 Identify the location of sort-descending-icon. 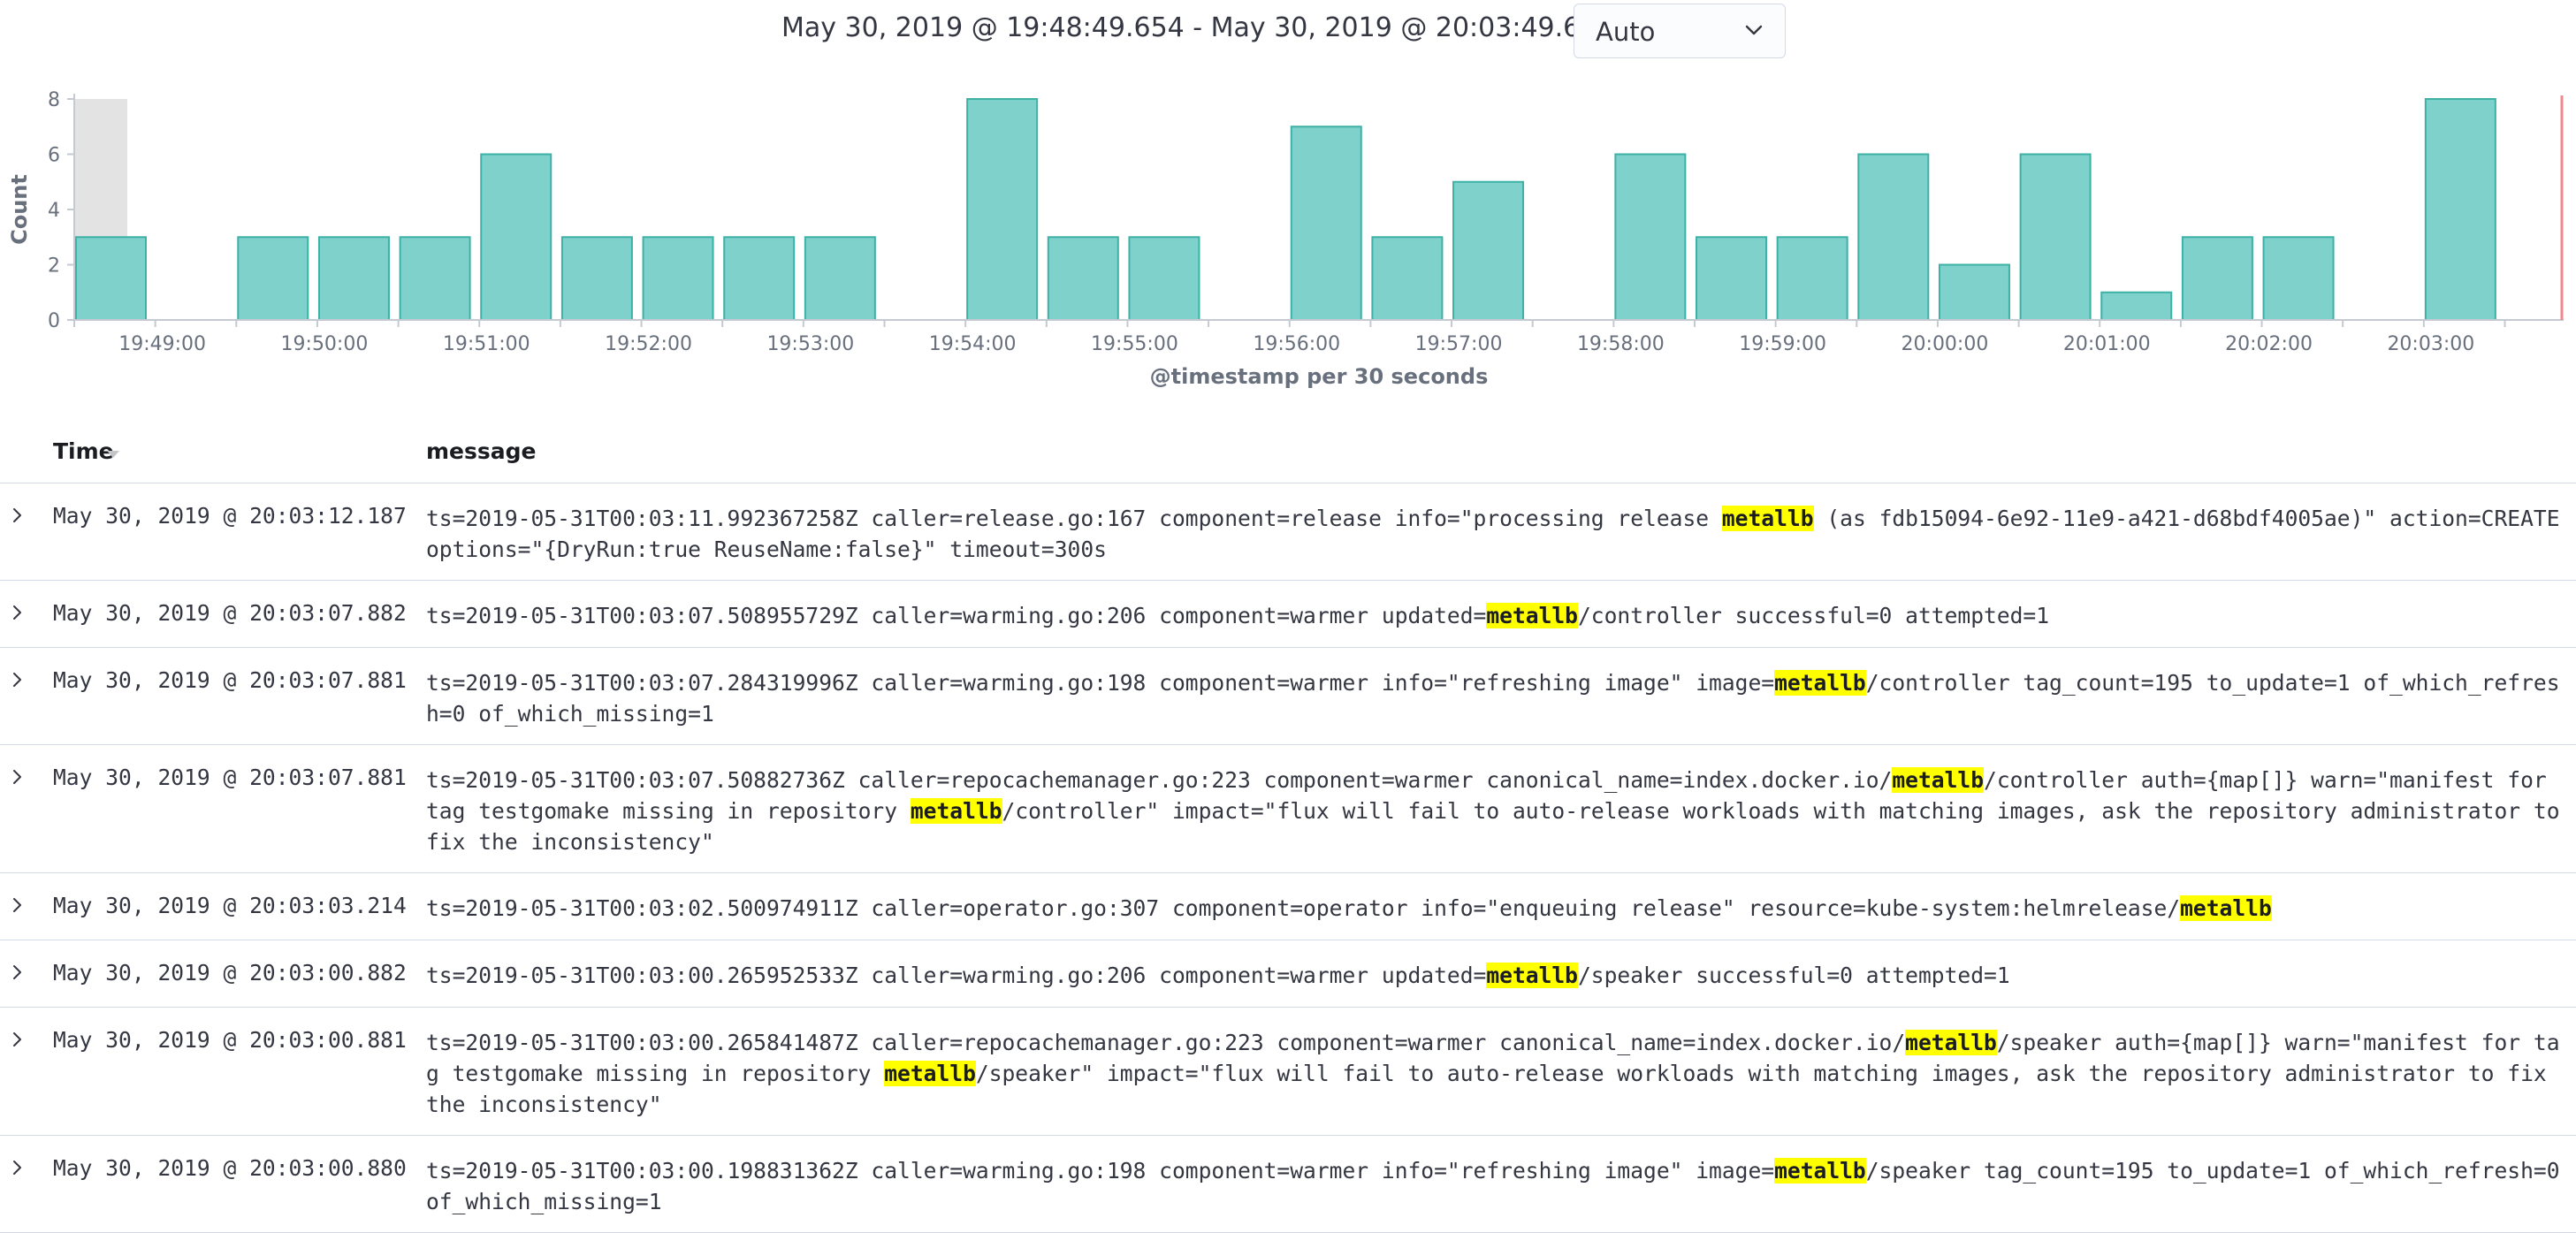
(113, 455).